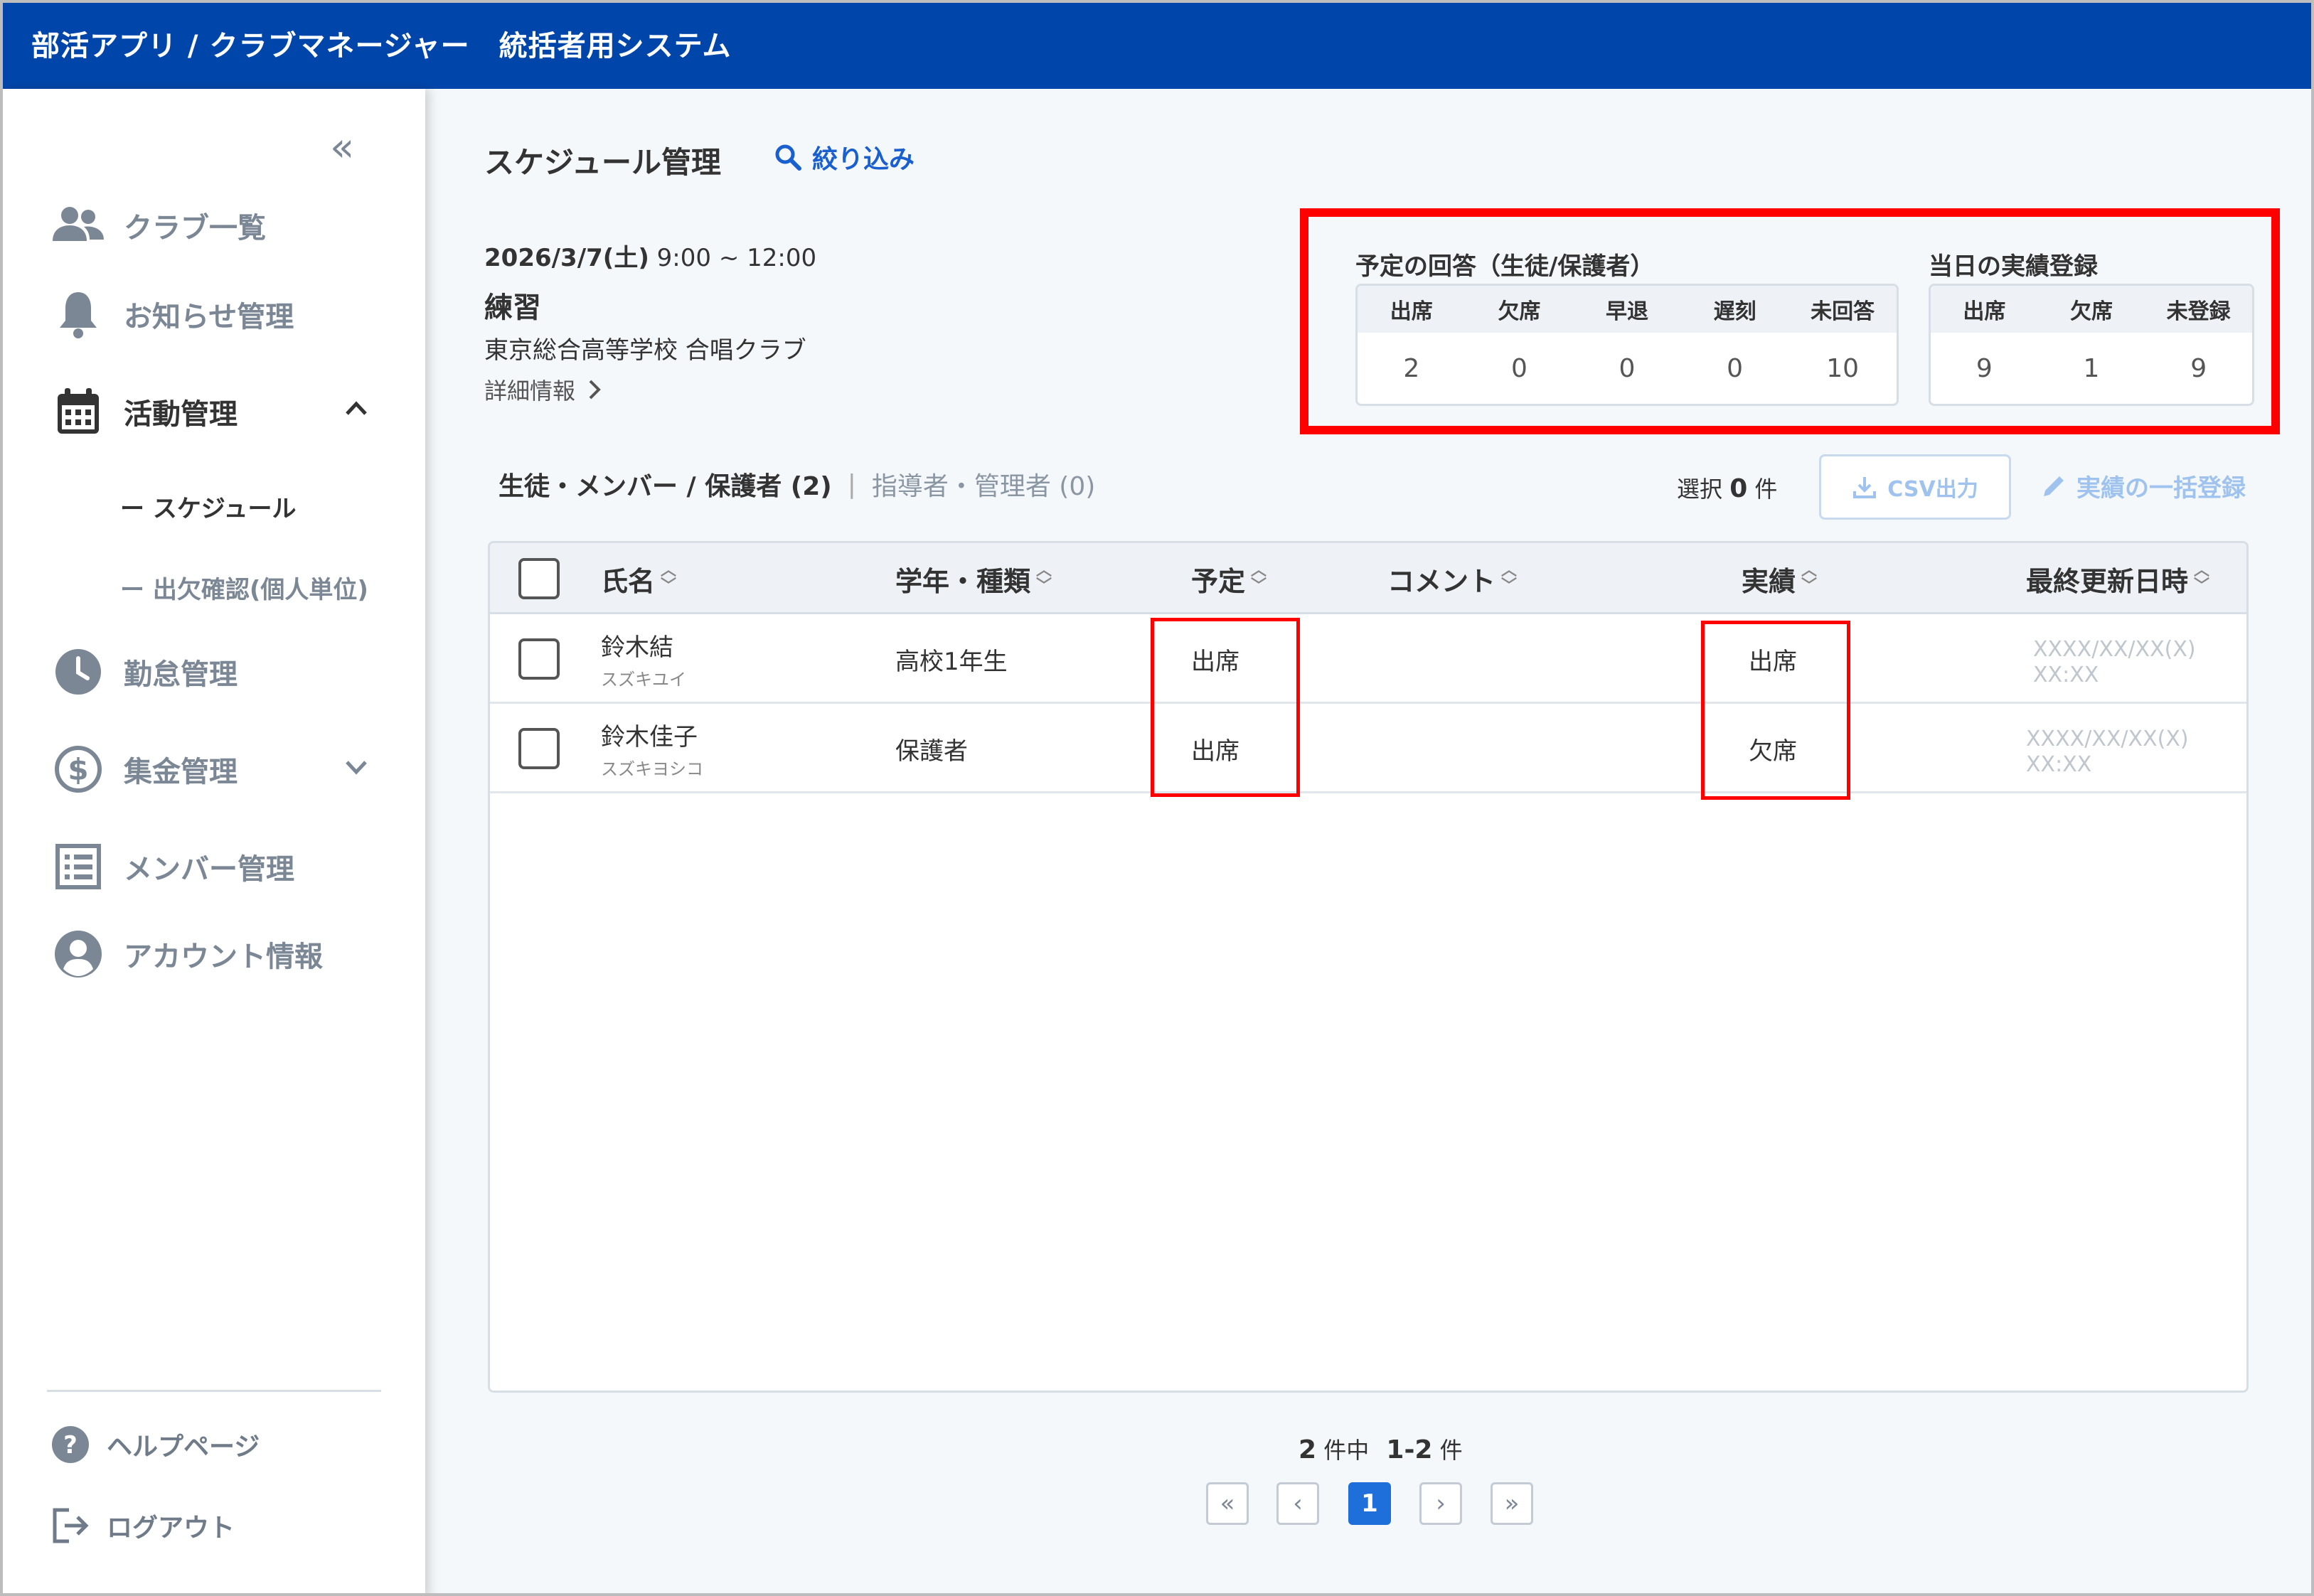 Image resolution: width=2314 pixels, height=1596 pixels. I want to click on logout-label: ログアウト, so click(171, 1528).